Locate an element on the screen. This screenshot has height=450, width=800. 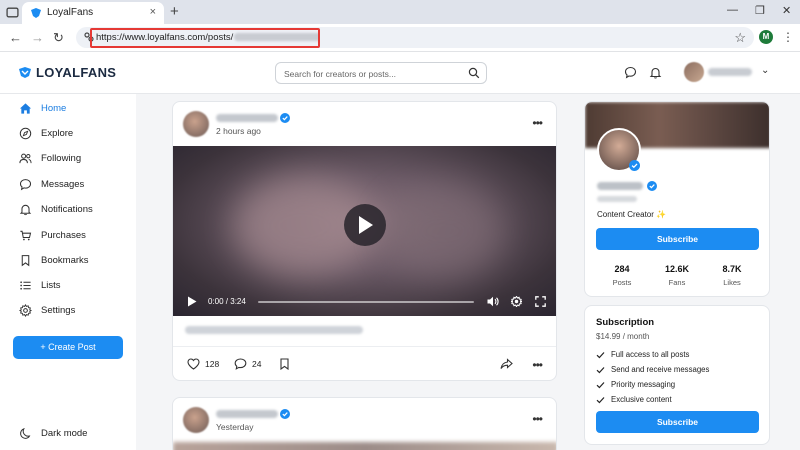
user-avatar is located at coordinates (694, 72).